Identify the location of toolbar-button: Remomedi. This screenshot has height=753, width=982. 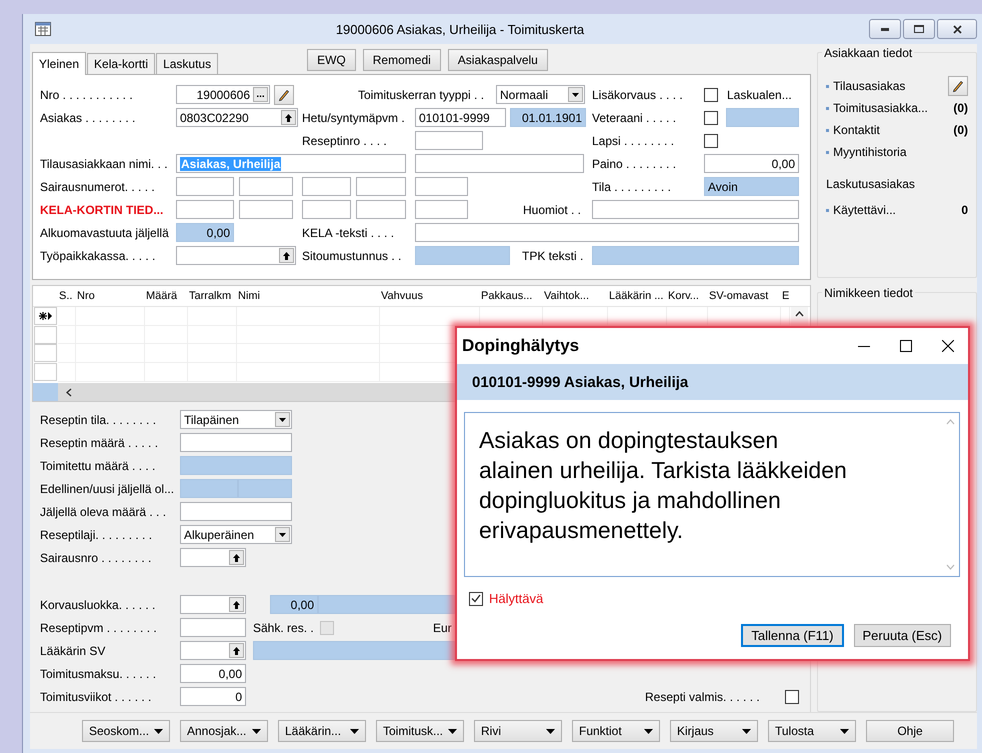
(401, 60).